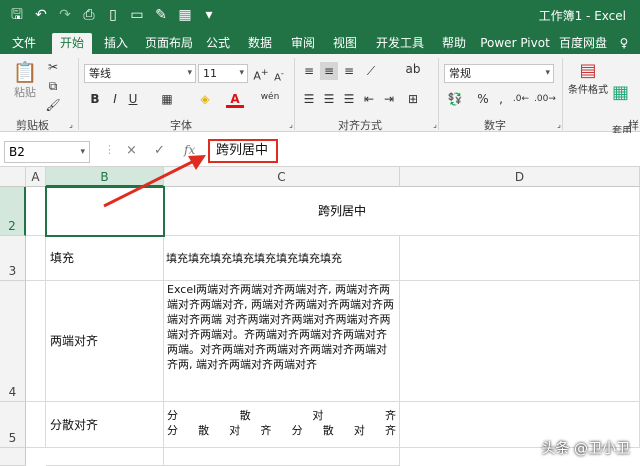 This screenshot has width=640, height=466. I want to click on watermark: 头条 @卫小卫, so click(585, 449).